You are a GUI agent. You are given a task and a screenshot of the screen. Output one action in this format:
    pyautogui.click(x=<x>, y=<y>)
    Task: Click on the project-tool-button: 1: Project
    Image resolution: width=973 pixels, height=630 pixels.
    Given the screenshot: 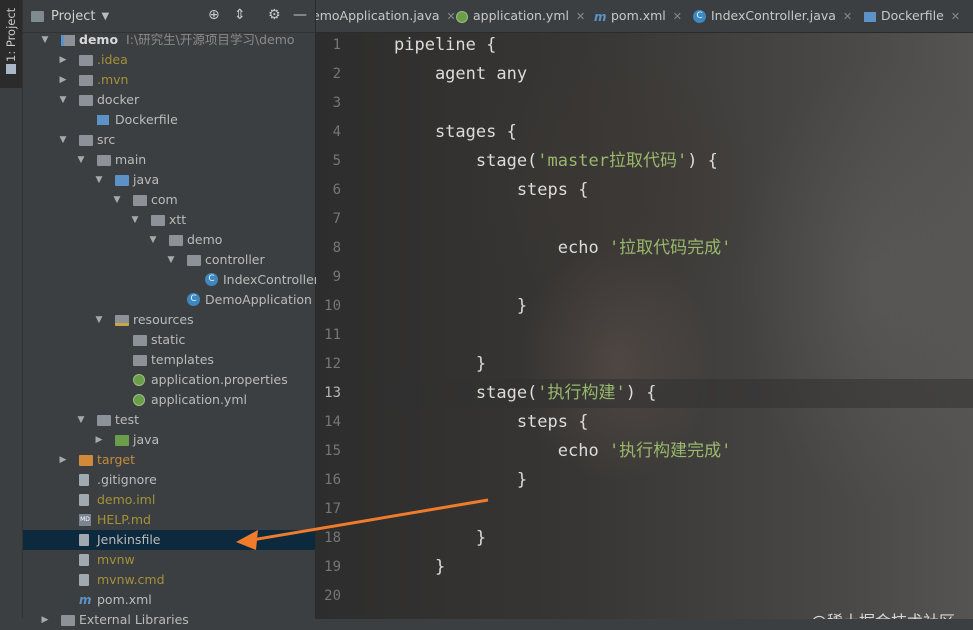 What is the action you would take?
    pyautogui.click(x=11, y=44)
    